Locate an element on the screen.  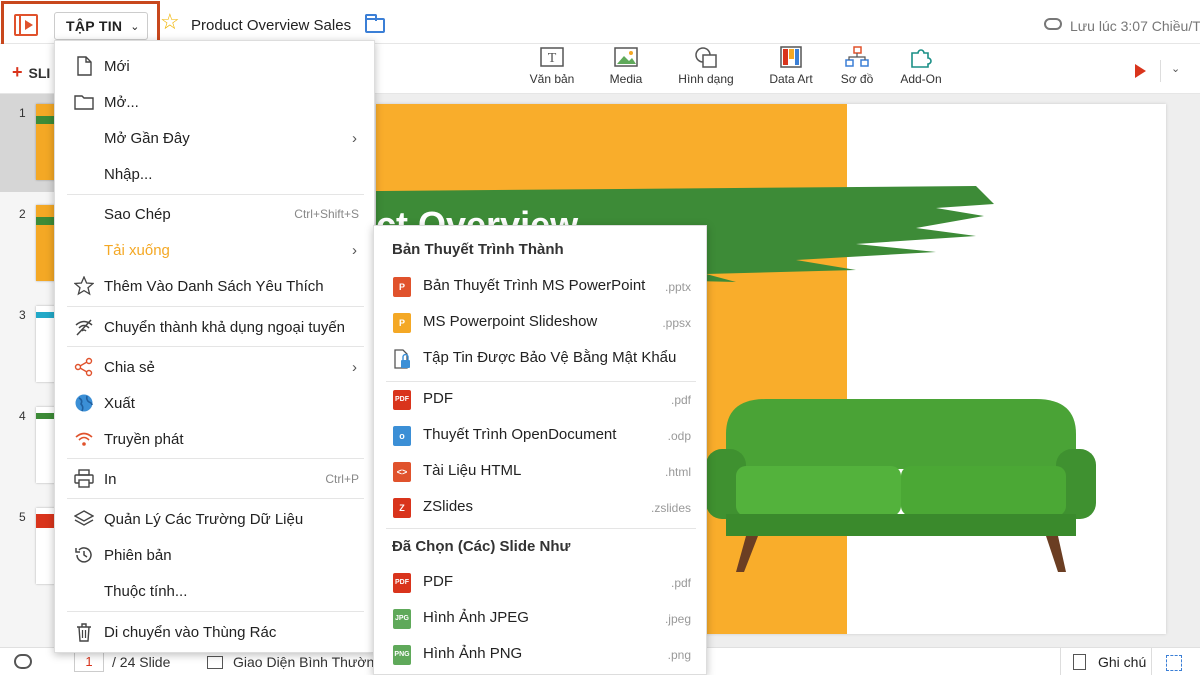
download-pptx: P Bản Thuyết Trình MS PowerPoint .pptx is located at coordinates (541, 287).